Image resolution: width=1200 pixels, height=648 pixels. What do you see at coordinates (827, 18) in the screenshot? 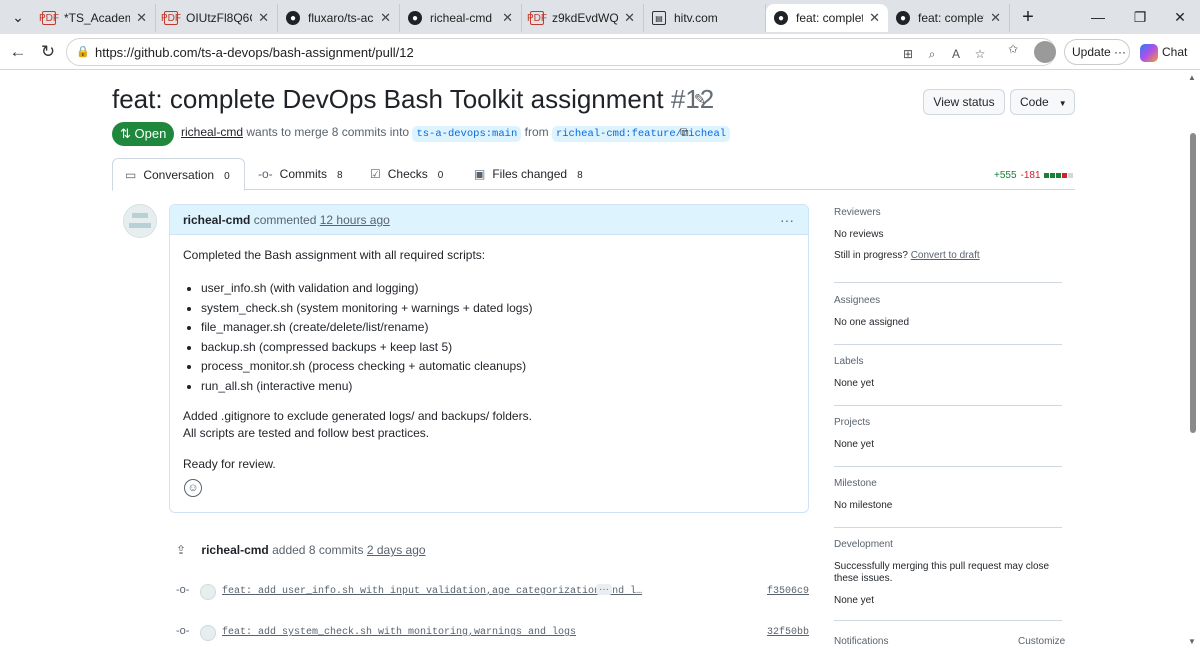
I see `browser-tab-active: ● feat: complete ✕` at bounding box center [827, 18].